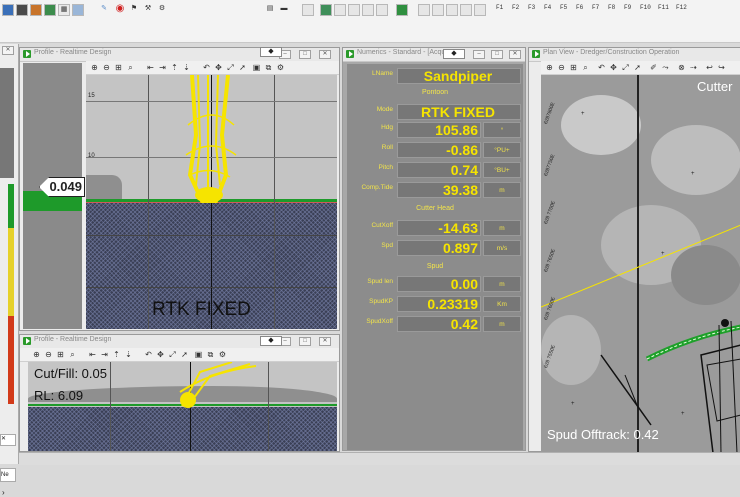 The width and height of the screenshot is (740, 497). Describe the element at coordinates (325, 341) in the screenshot. I see `profile-bottom-close-button: ✕` at that location.